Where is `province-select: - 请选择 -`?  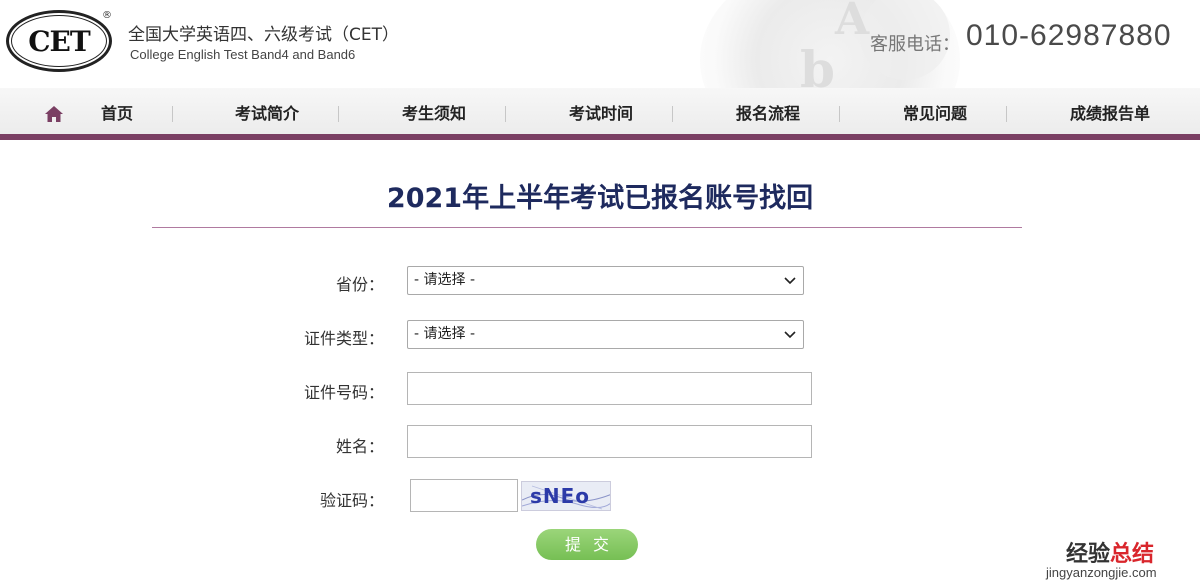
province-select: - 请选择 - is located at coordinates (605, 280).